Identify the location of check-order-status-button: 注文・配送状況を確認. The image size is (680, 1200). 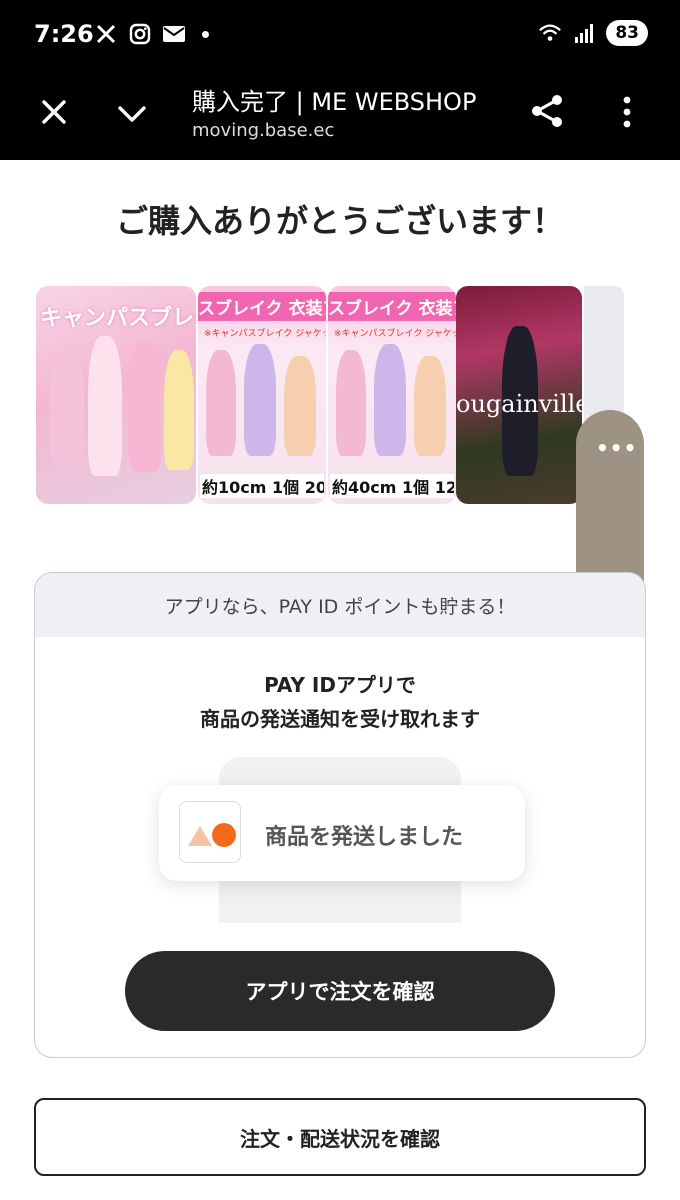
(340, 1137).